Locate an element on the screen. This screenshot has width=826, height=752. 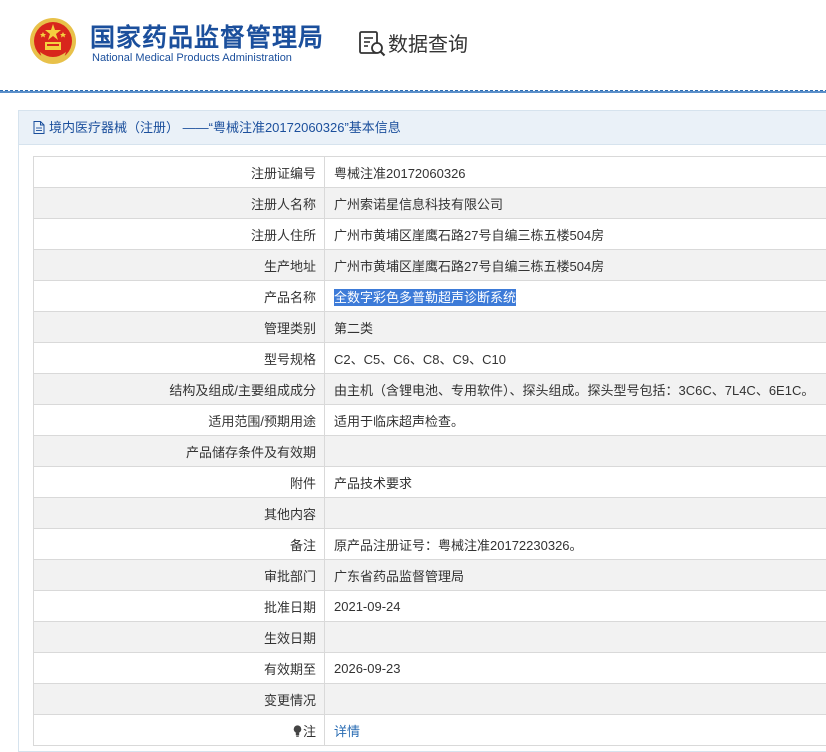
row-value-product-name: 全数字彩色多普勒超声诊断系统 is located at coordinates (575, 296).